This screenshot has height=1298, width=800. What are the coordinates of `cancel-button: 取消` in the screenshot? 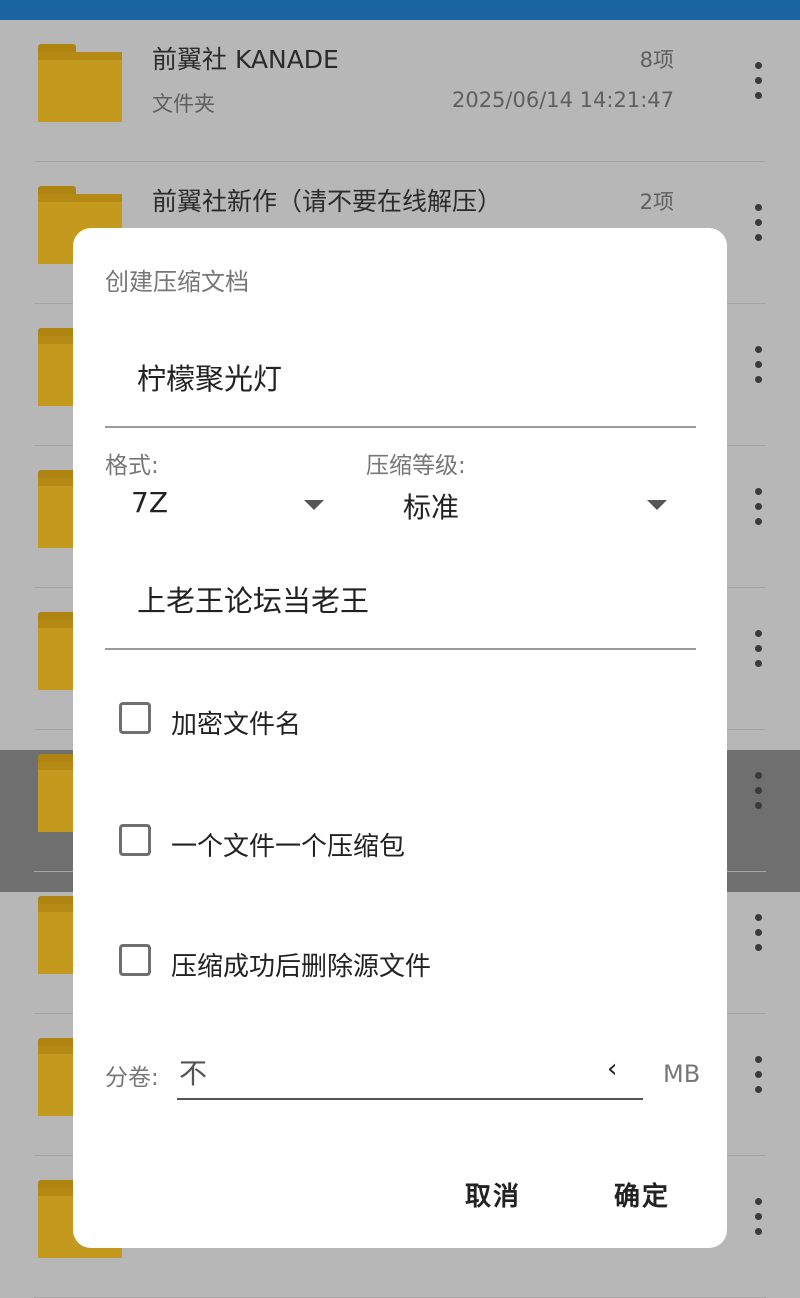 It's located at (493, 1194).